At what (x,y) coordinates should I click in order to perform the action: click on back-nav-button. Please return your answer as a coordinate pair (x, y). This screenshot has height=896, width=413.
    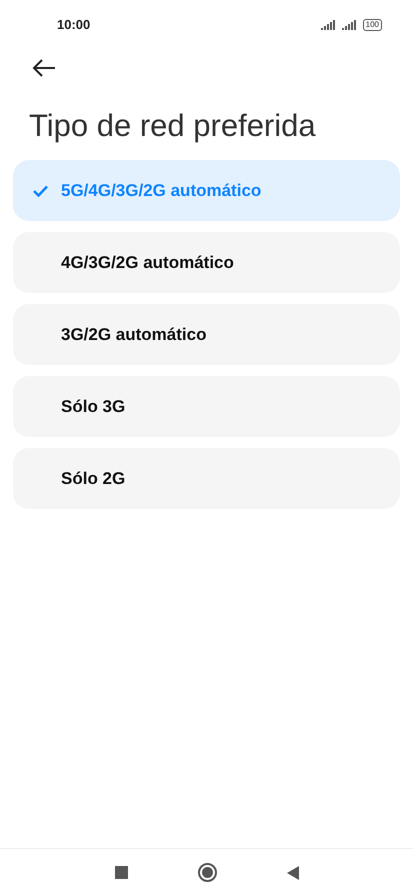
    Looking at the image, I should click on (292, 873).